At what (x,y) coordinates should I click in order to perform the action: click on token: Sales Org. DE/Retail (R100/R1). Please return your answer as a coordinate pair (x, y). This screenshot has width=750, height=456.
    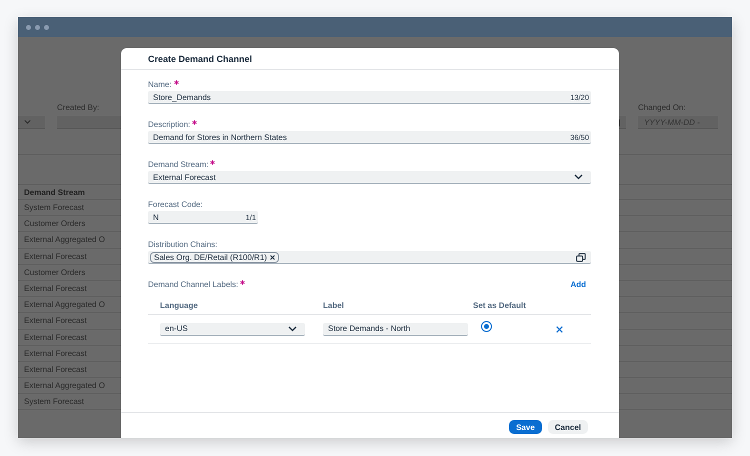
    Looking at the image, I should click on (214, 257).